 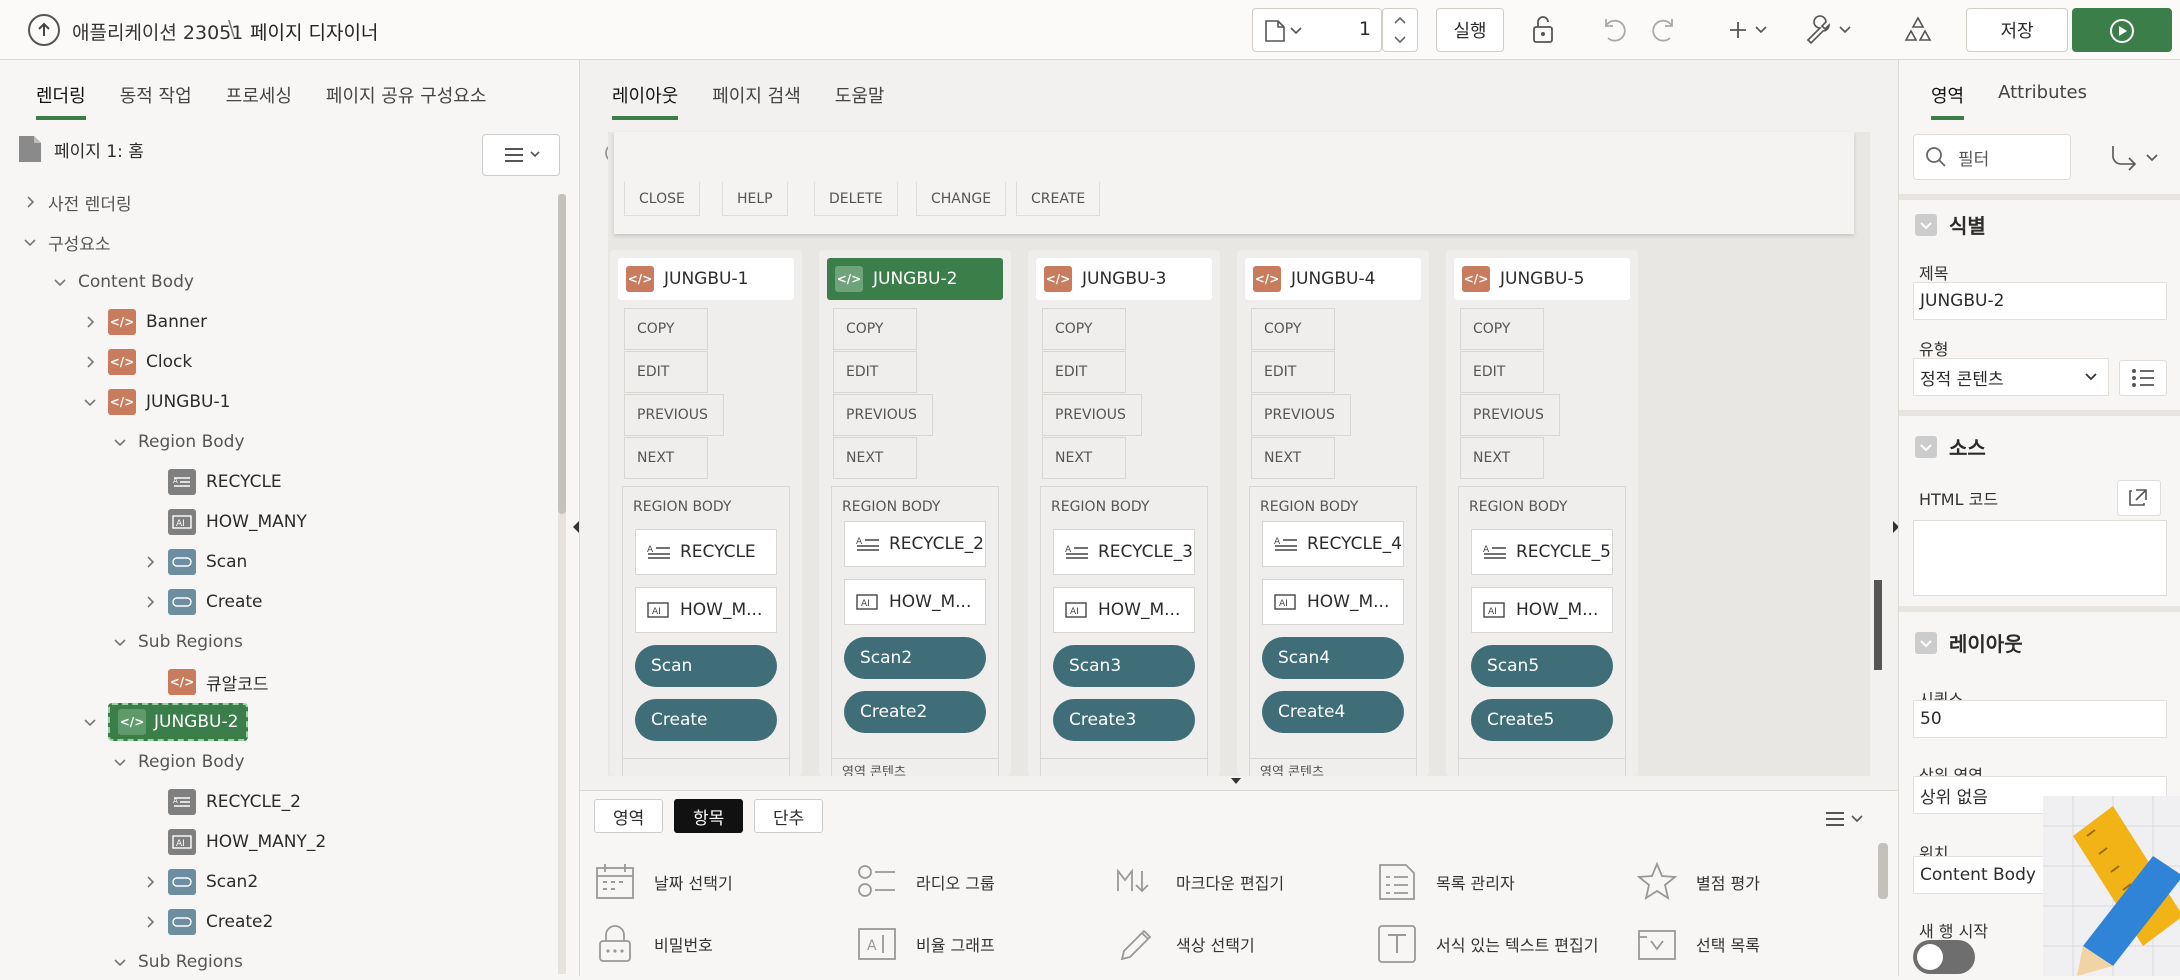 What do you see at coordinates (123, 282) in the screenshot?
I see `tree-node: Content Body` at bounding box center [123, 282].